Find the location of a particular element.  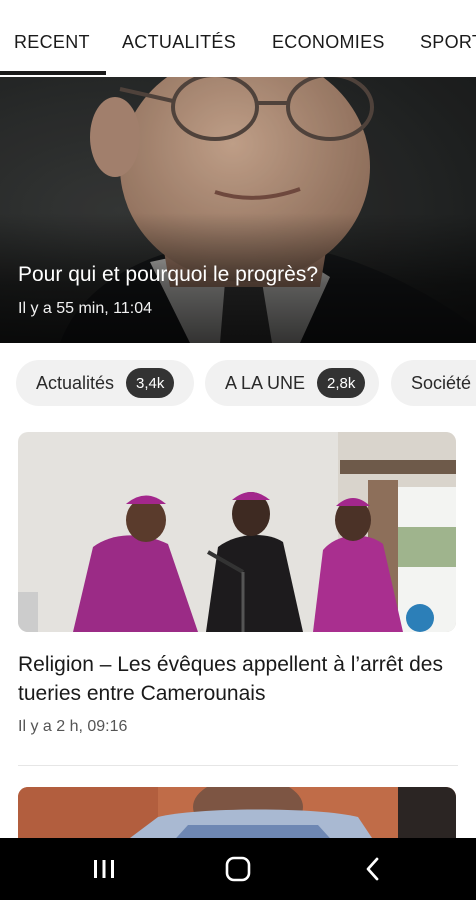

home-icon is located at coordinates (238, 869).